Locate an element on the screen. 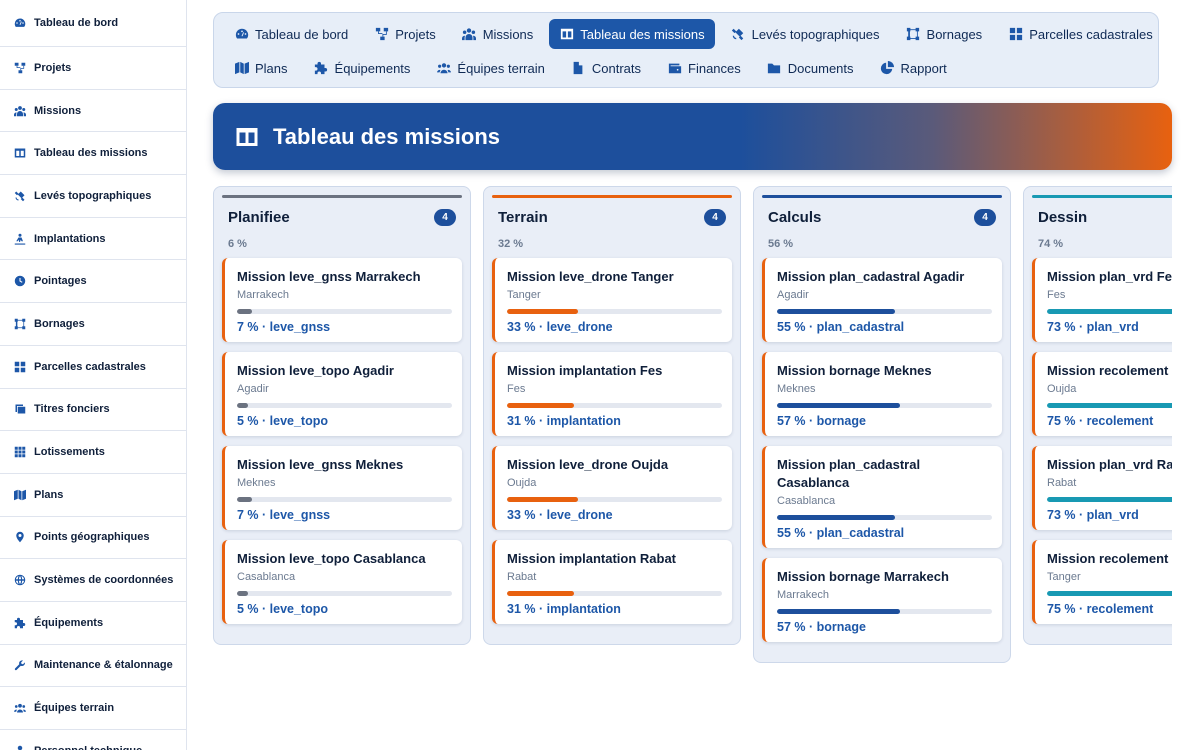 The width and height of the screenshot is (1200, 750). sidebar-item-leves-topographiques: Levés topographiques is located at coordinates (93, 196).